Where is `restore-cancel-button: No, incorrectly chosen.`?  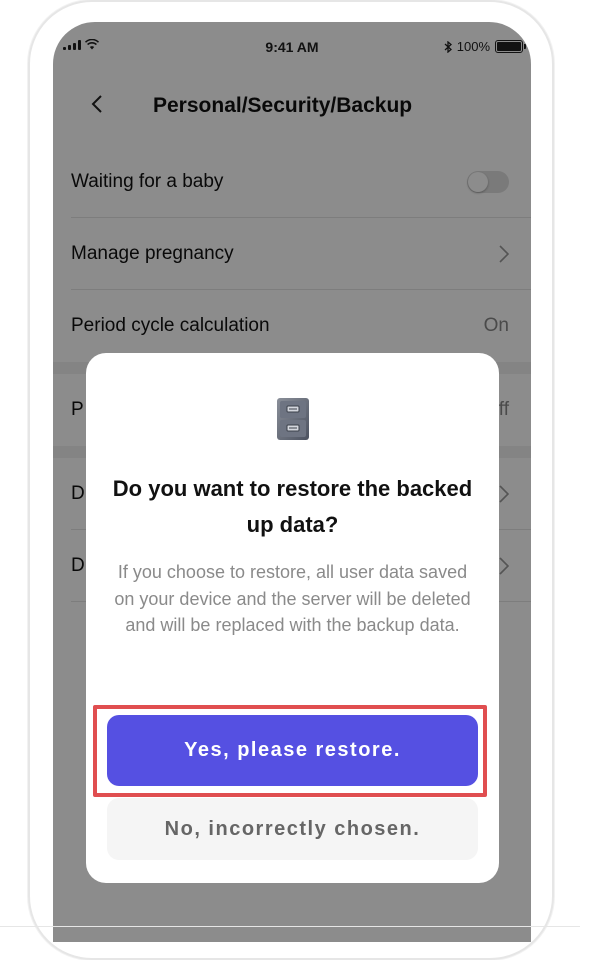 restore-cancel-button: No, incorrectly chosen. is located at coordinates (292, 829).